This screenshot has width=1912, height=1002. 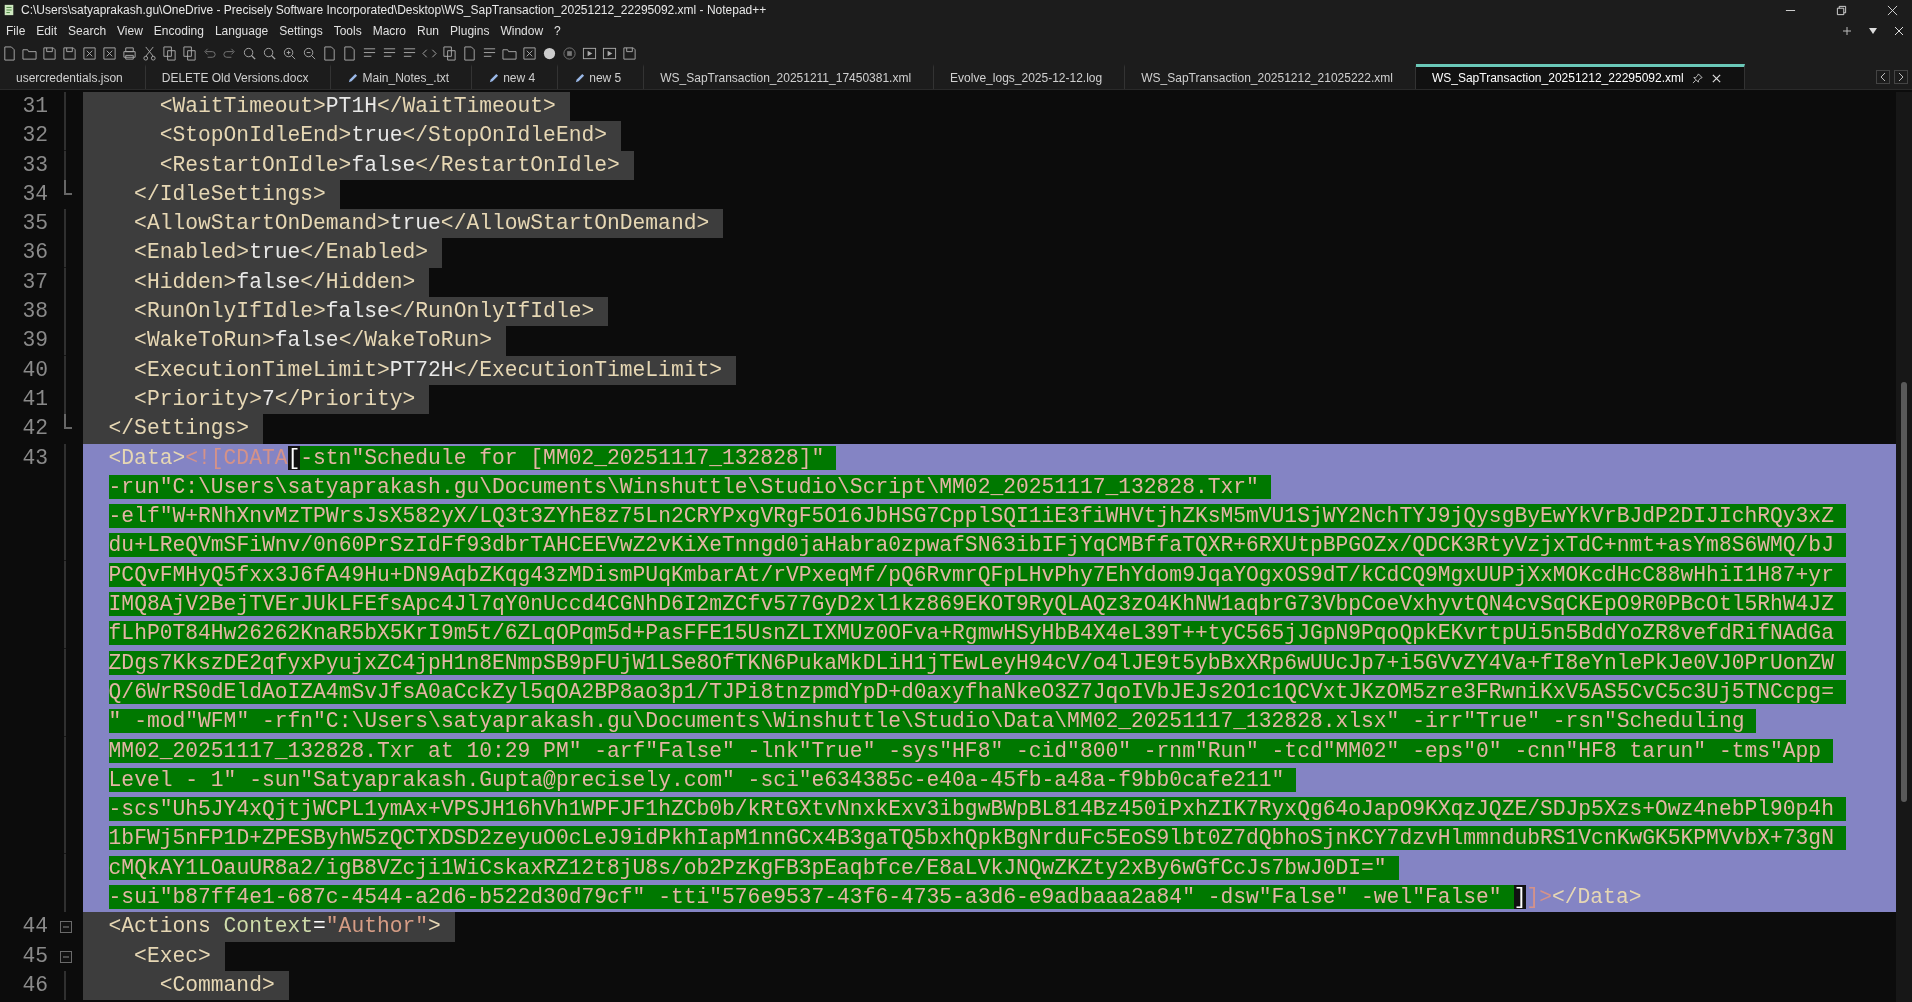 What do you see at coordinates (35, 311) in the screenshot?
I see `line-number: 38` at bounding box center [35, 311].